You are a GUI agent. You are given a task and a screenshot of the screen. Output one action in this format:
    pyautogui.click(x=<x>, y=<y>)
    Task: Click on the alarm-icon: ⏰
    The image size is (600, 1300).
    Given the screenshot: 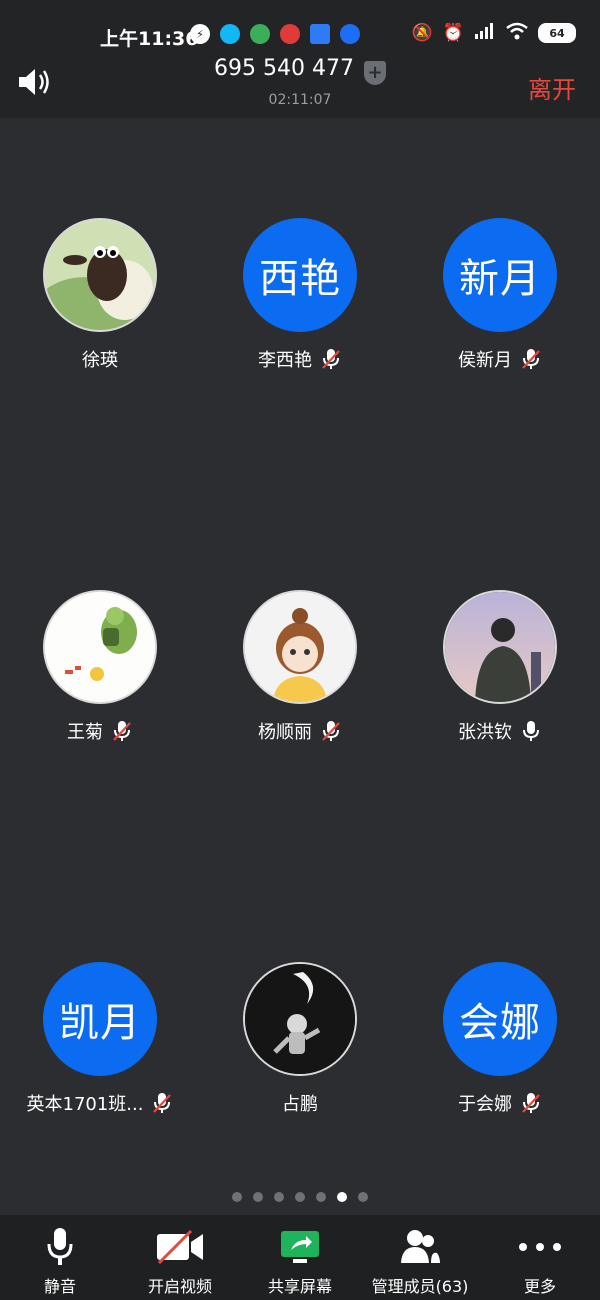 What is the action you would take?
    pyautogui.click(x=453, y=33)
    